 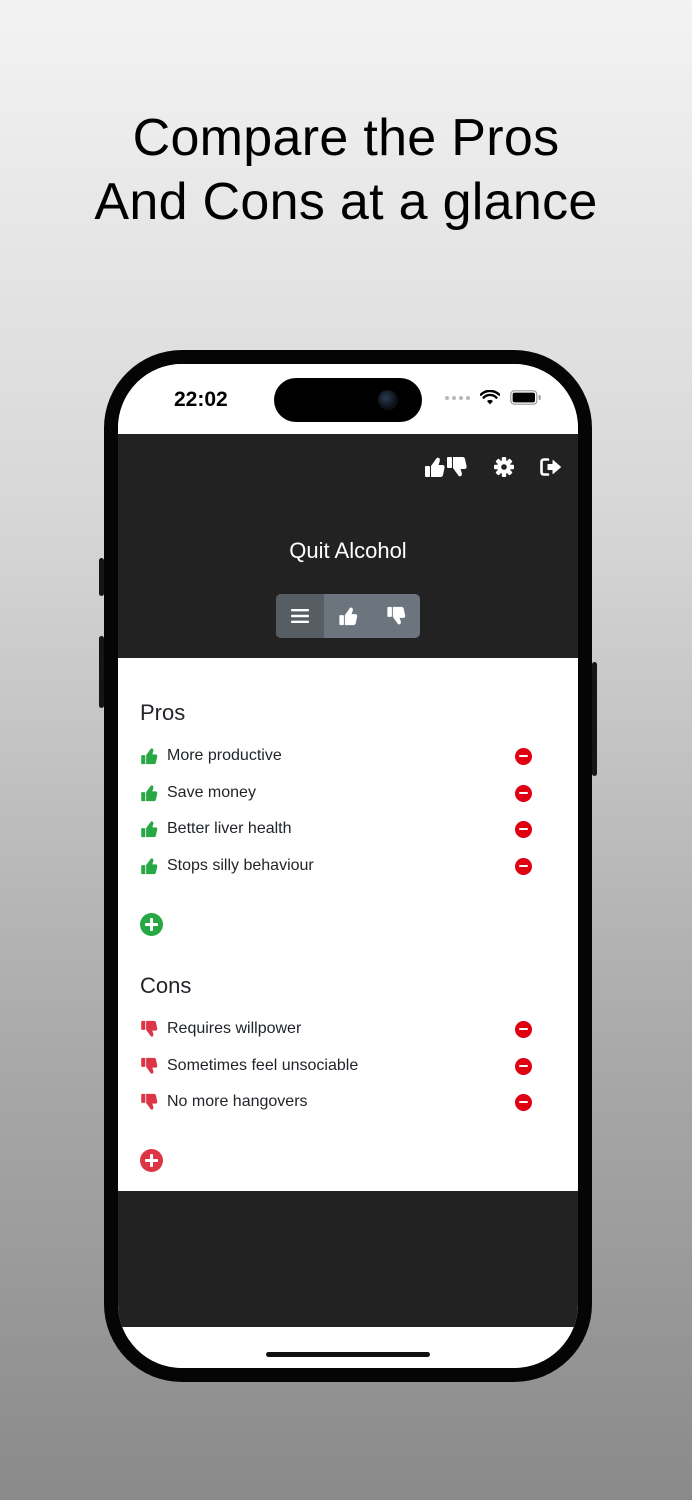 I want to click on app-footer, so click(x=348, y=1259).